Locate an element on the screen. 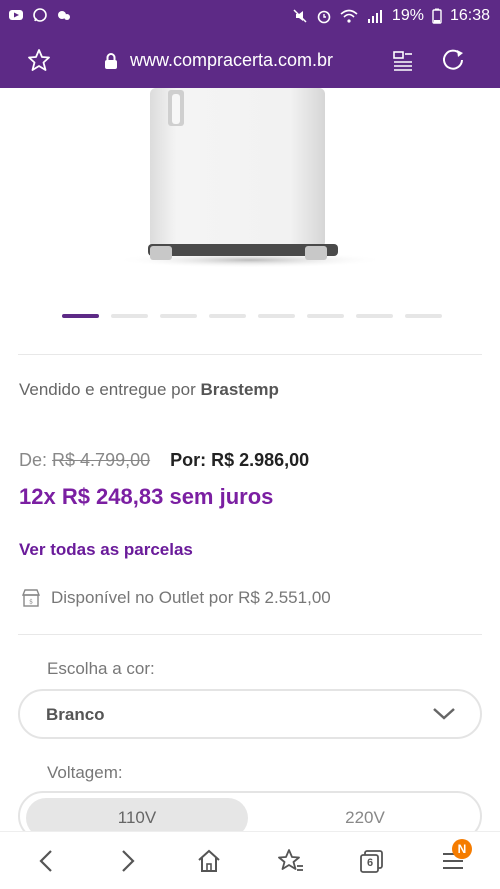 Image resolution: width=500 pixels, height=889 pixels. outlet-info: $ Disponível no Outlet por R$ 2.551,00 is located at coordinates (176, 598).